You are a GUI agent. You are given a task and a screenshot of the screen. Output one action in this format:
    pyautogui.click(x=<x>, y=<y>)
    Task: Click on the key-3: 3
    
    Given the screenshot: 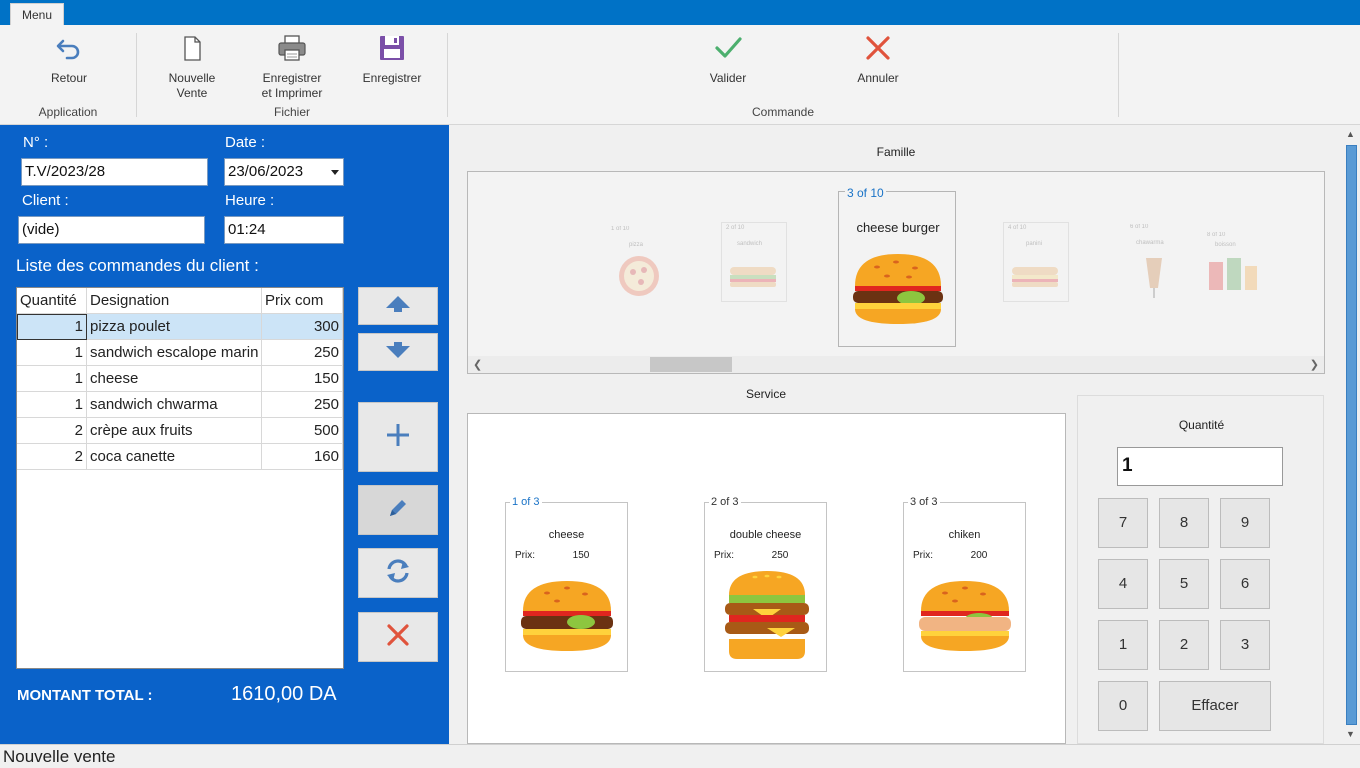 What is the action you would take?
    pyautogui.click(x=1245, y=645)
    